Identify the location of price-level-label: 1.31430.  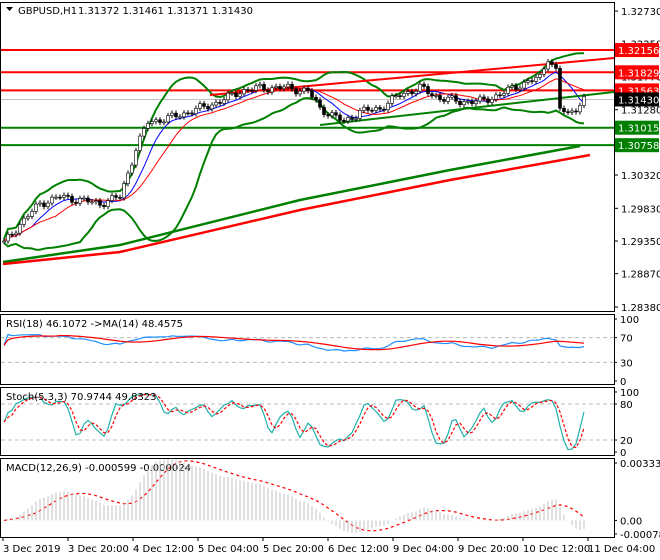
(638, 100).